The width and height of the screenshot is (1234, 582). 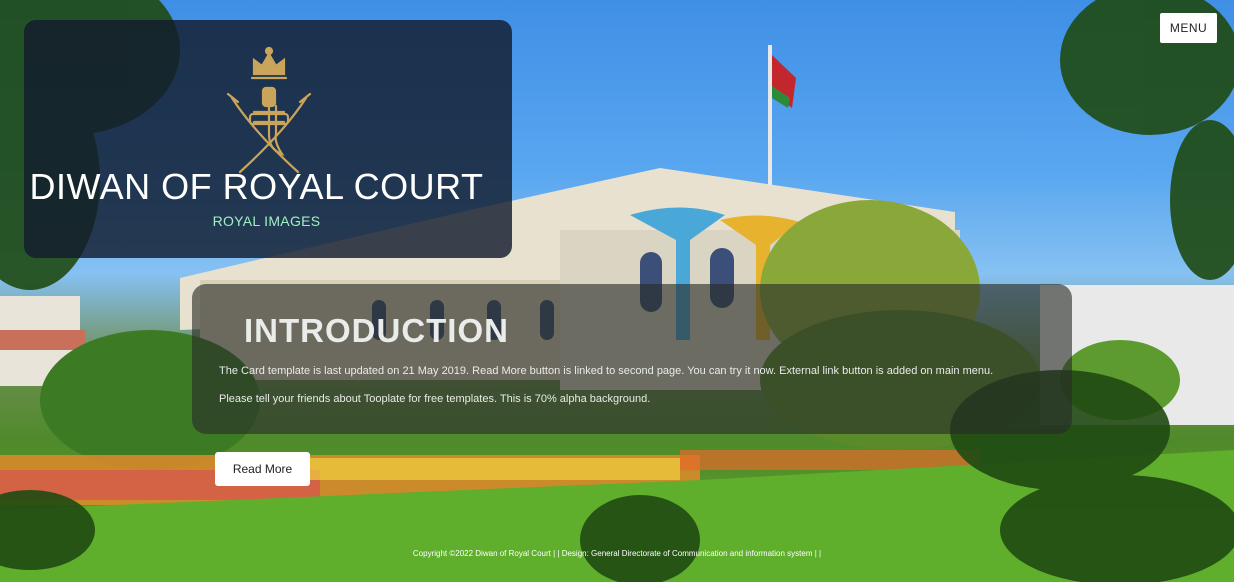 I want to click on read-more-button: Read More, so click(x=262, y=469).